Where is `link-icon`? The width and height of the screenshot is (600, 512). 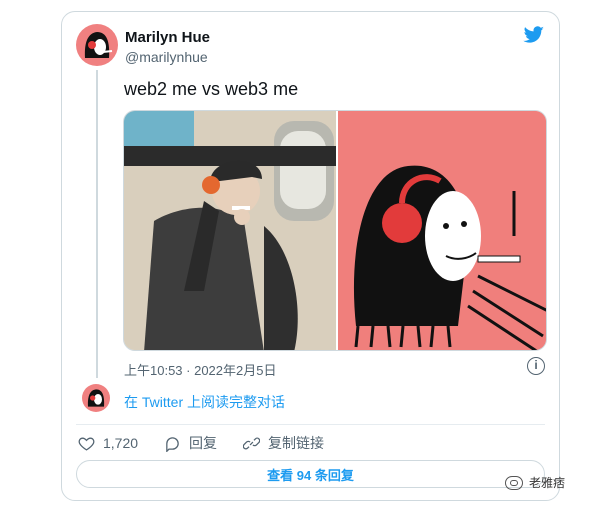
link-icon is located at coordinates (252, 443).